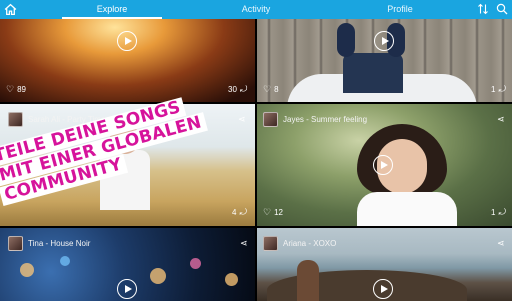  Describe the element at coordinates (373, 73) in the screenshot. I see `legs-shape` at that location.